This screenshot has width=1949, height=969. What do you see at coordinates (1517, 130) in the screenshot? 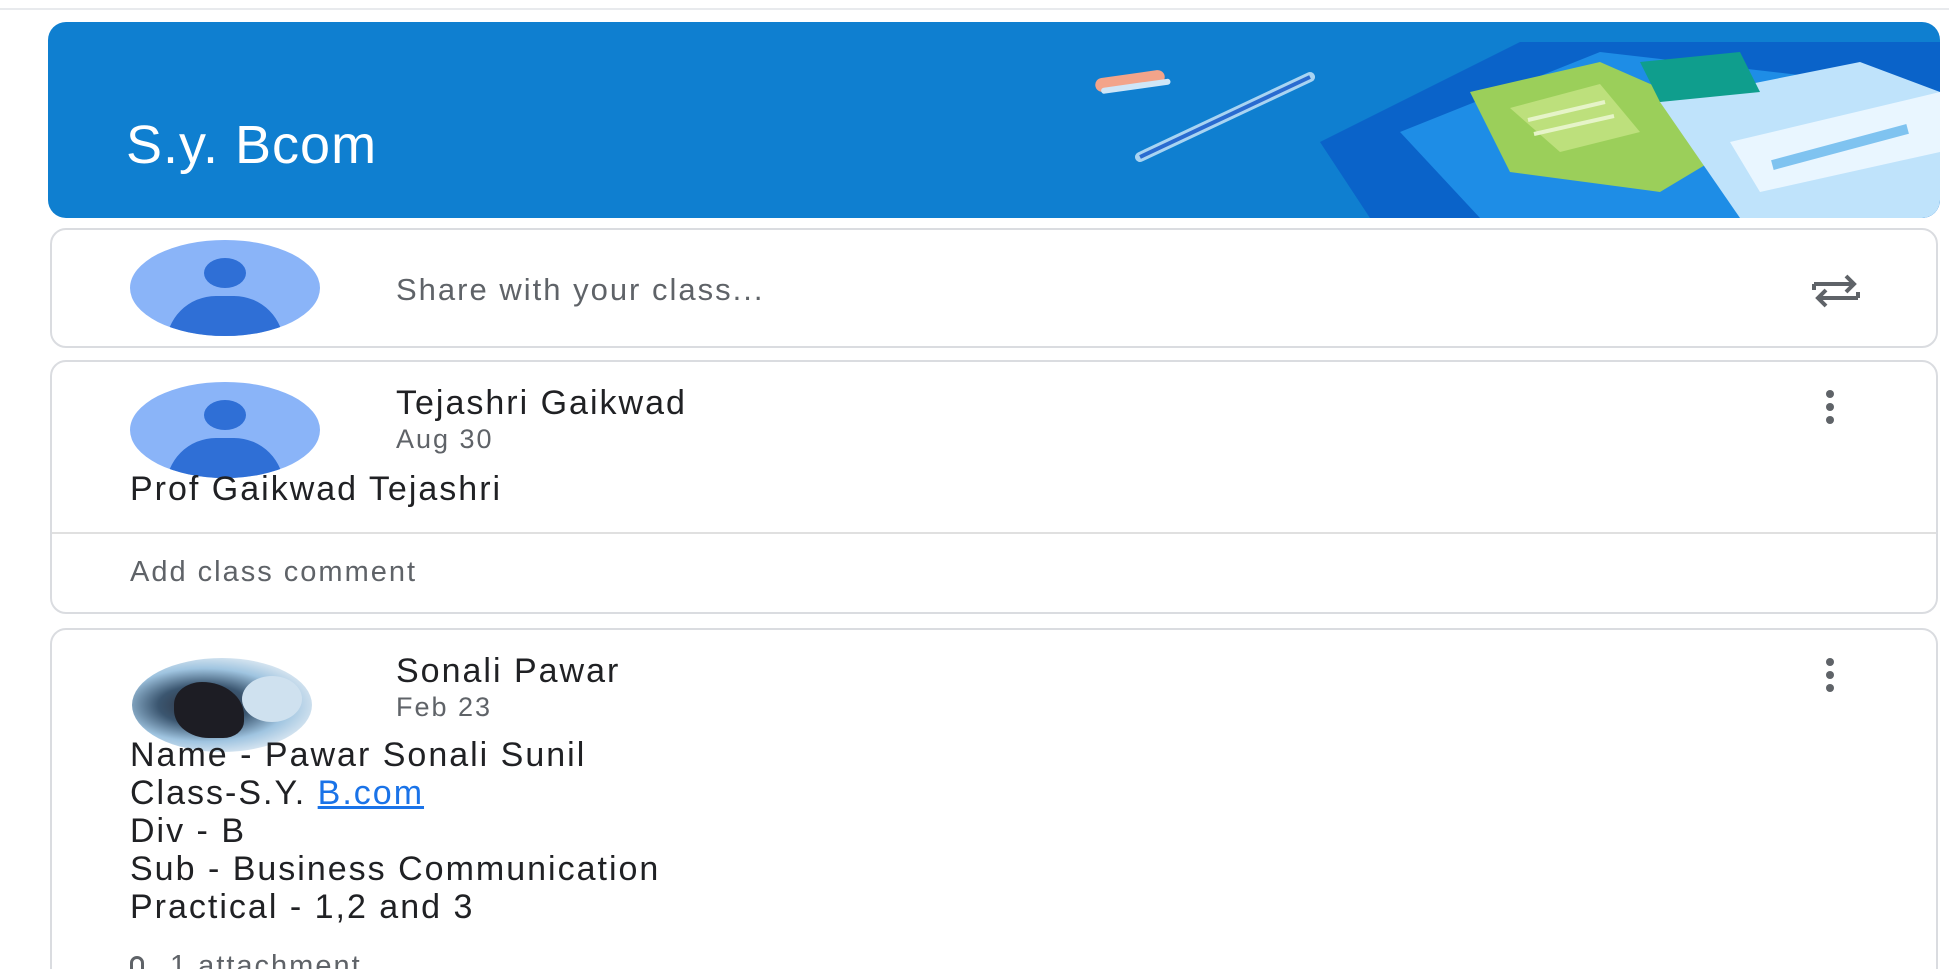
I see `banner-illustration` at bounding box center [1517, 130].